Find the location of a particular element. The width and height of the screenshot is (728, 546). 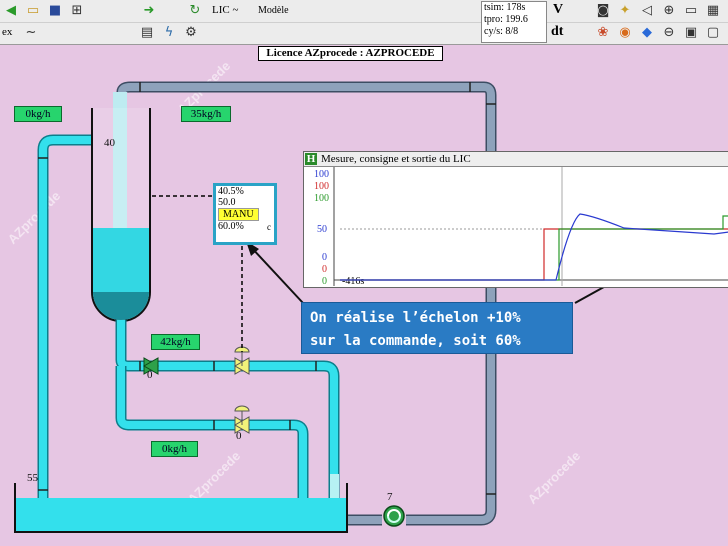

lic-faceplate: 40.5% 50.0 MANU 60.0% c is located at coordinates (245, 214).